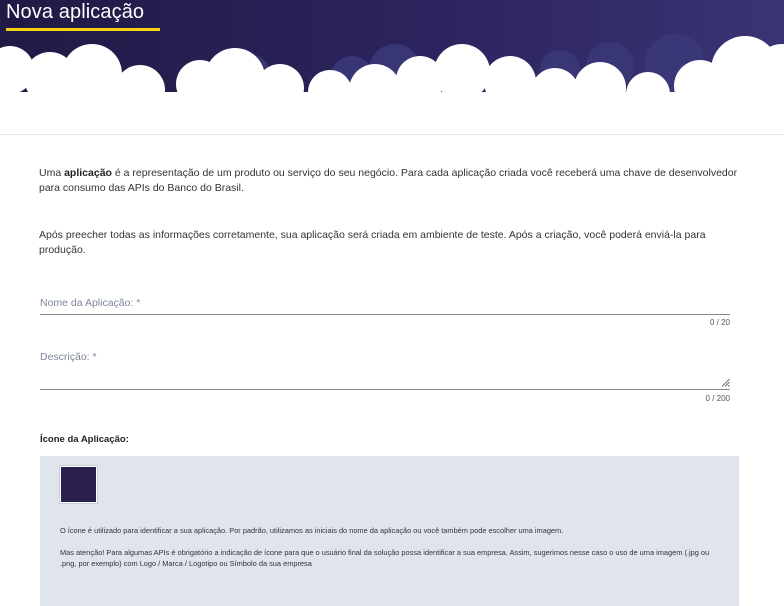  What do you see at coordinates (725, 382) in the screenshot?
I see `resize-handle-icon` at bounding box center [725, 382].